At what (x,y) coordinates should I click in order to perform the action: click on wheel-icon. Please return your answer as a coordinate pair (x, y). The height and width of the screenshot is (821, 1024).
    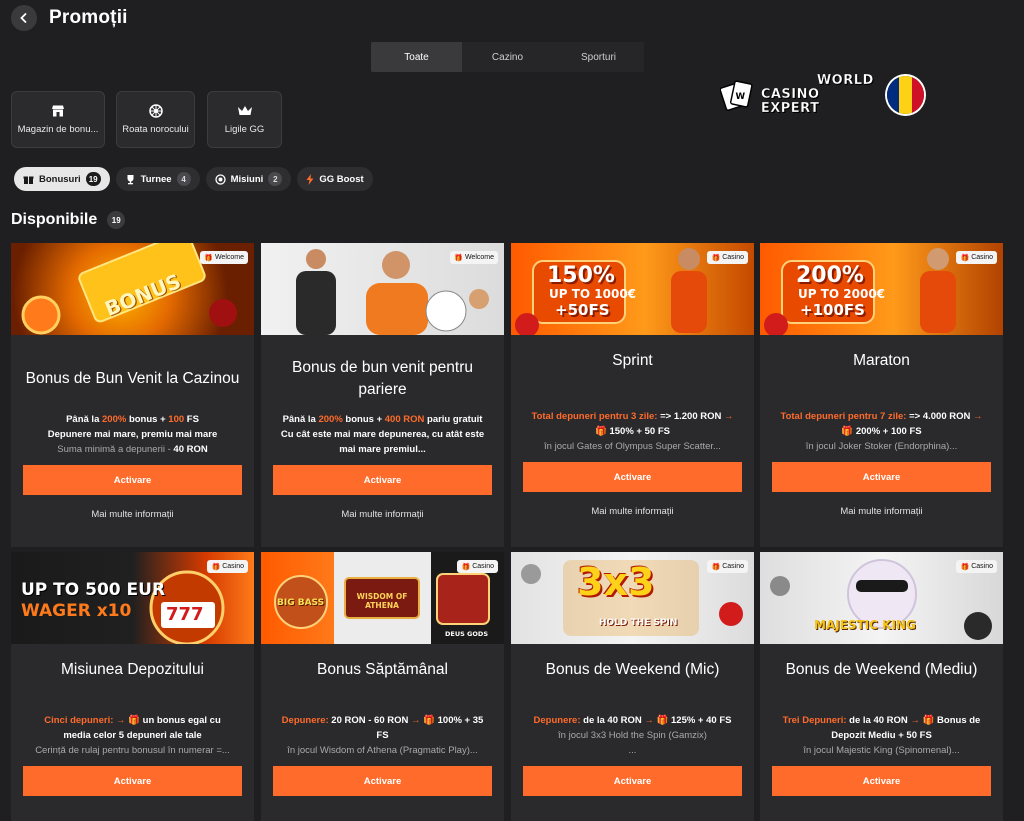
    Looking at the image, I should click on (155, 111).